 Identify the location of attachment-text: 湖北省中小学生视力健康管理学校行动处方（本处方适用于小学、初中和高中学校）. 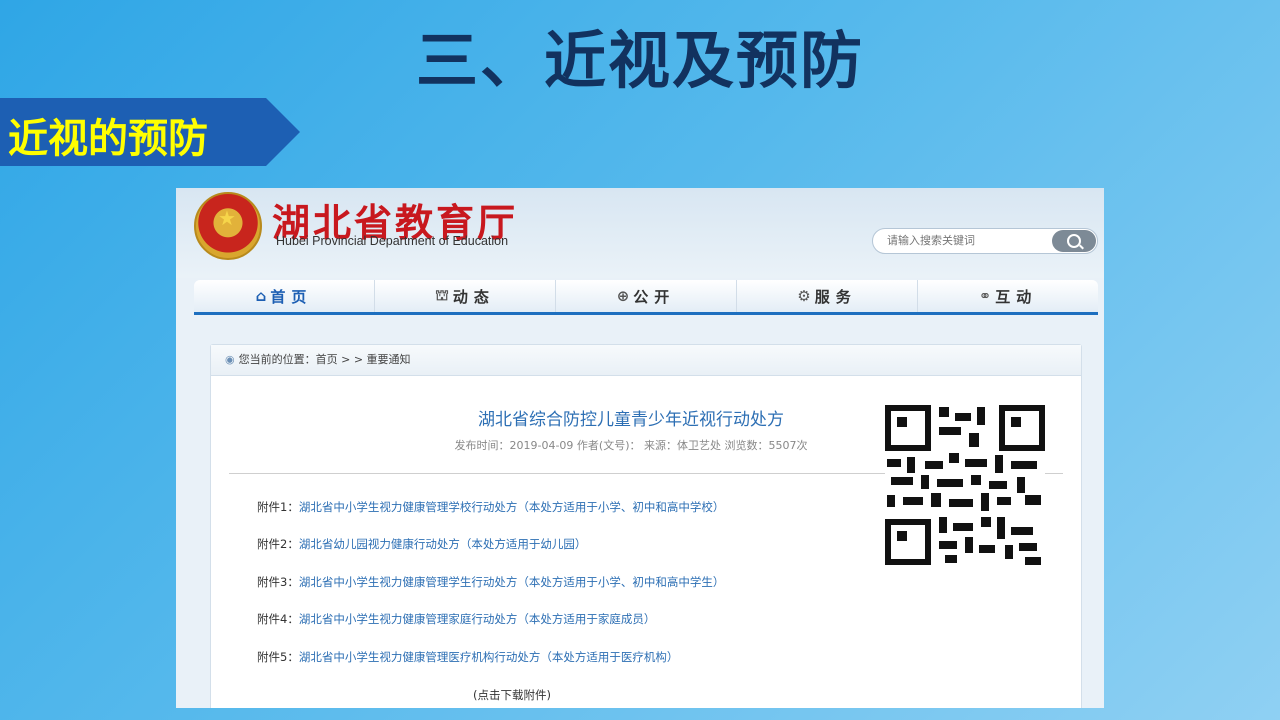
(511, 507).